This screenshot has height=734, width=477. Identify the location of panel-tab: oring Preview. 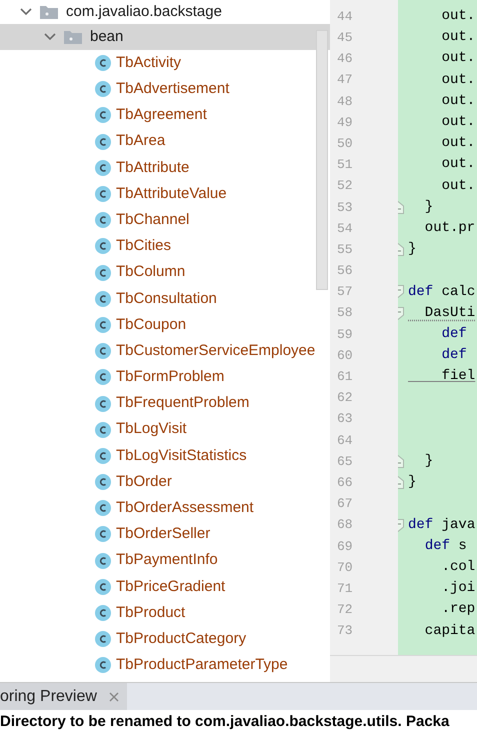
(63, 696).